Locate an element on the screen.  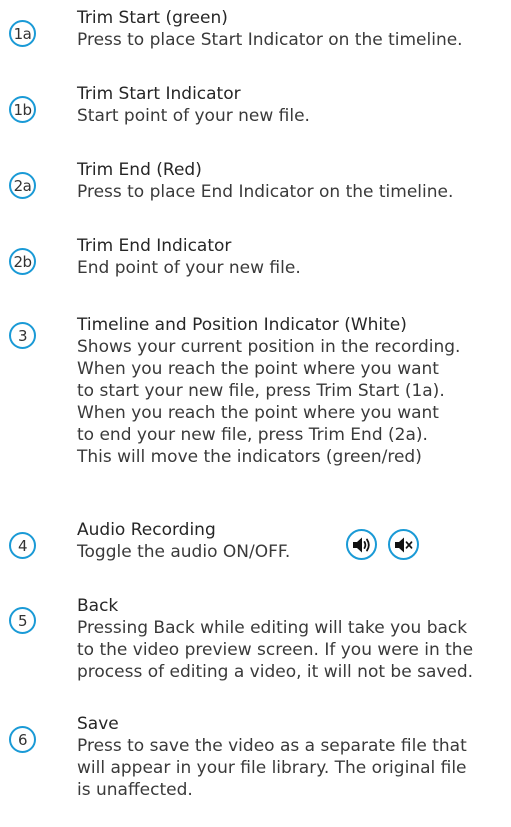
badge-1a: 1a is located at coordinates (22, 33).